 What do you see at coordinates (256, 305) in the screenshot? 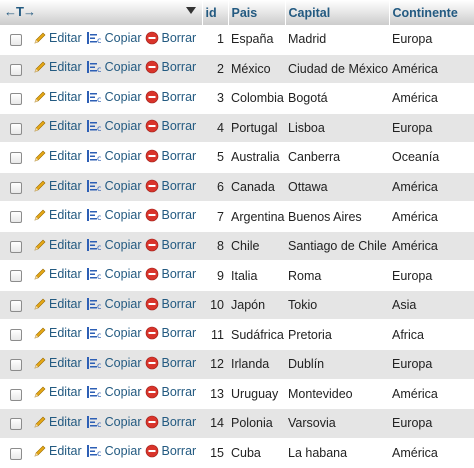
I see `cell-pais: Japón` at bounding box center [256, 305].